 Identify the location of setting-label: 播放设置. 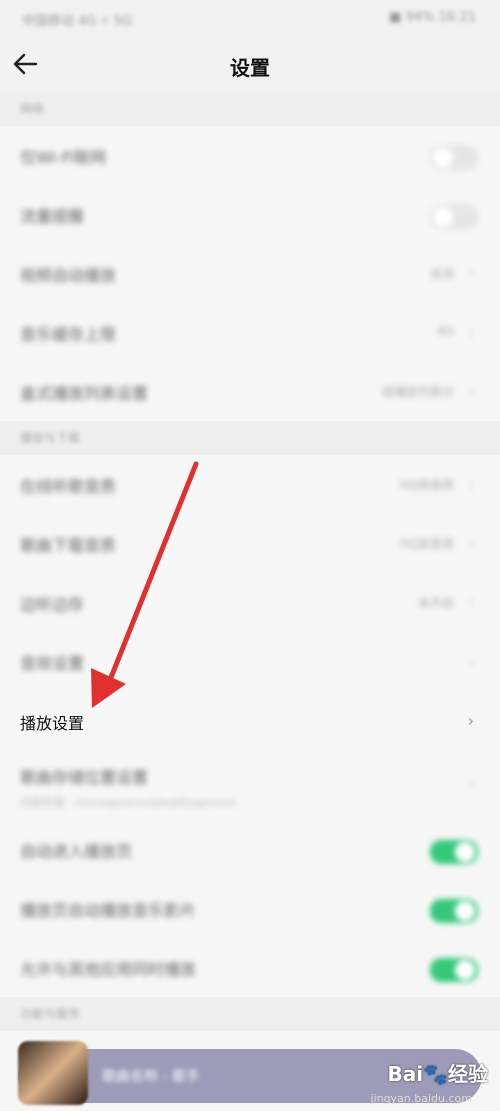
(52, 723).